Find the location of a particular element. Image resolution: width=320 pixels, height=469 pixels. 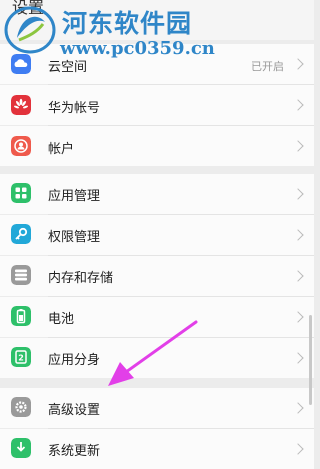

chevron-right-icon is located at coordinates (298, 449).